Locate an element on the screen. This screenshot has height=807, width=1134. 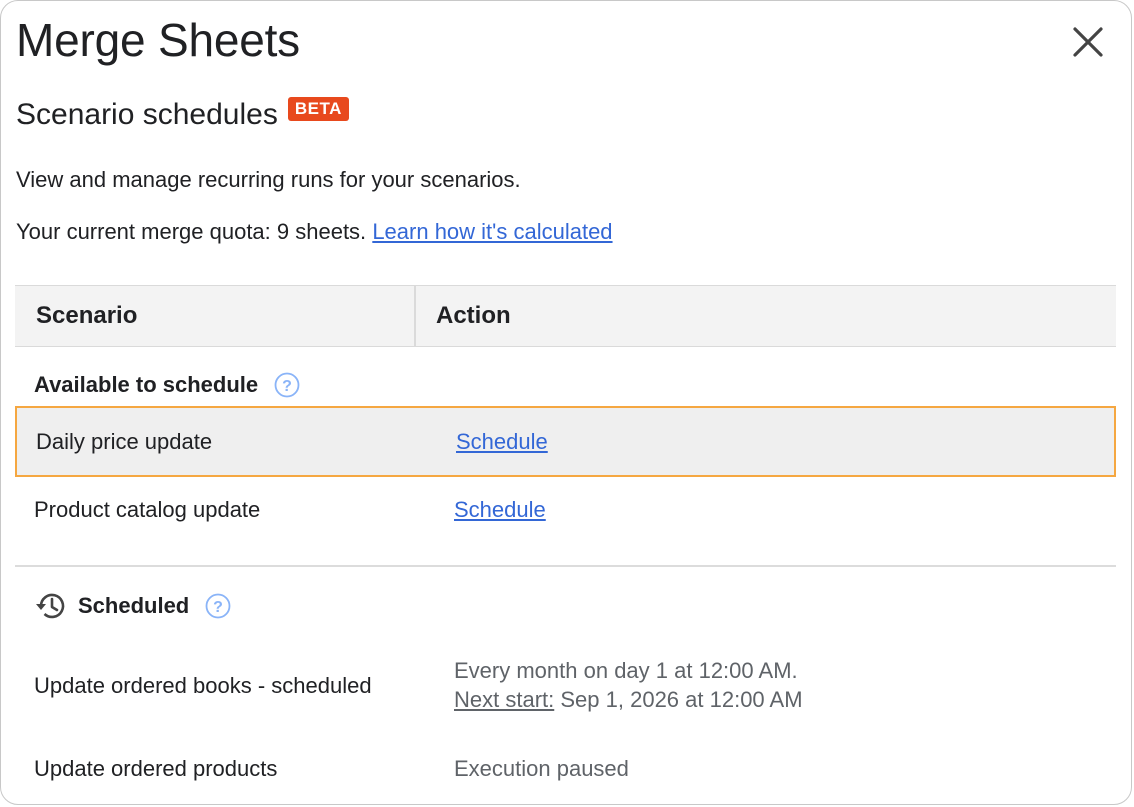
close-icon is located at coordinates (1088, 42).